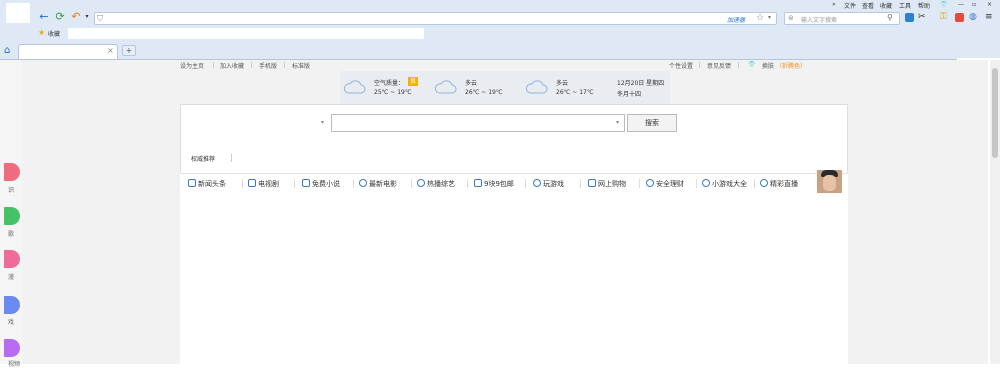  What do you see at coordinates (129, 50) in the screenshot?
I see `new-tab-button: +` at bounding box center [129, 50].